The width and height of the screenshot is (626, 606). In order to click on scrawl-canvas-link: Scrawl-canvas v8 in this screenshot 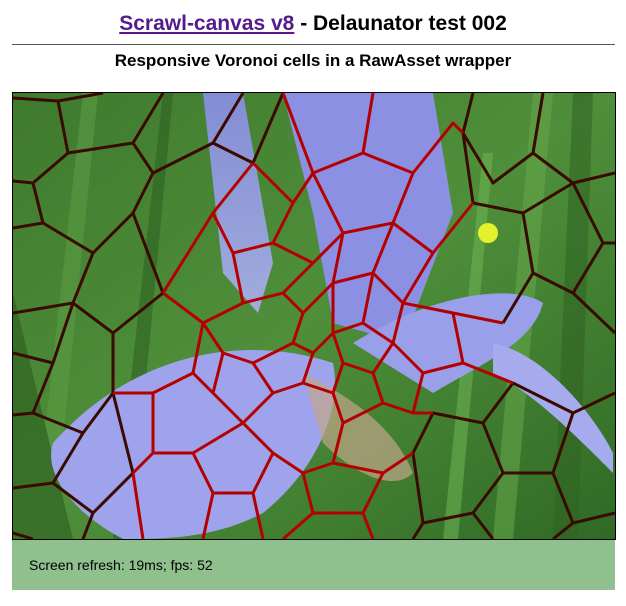, I will do `click(206, 23)`.